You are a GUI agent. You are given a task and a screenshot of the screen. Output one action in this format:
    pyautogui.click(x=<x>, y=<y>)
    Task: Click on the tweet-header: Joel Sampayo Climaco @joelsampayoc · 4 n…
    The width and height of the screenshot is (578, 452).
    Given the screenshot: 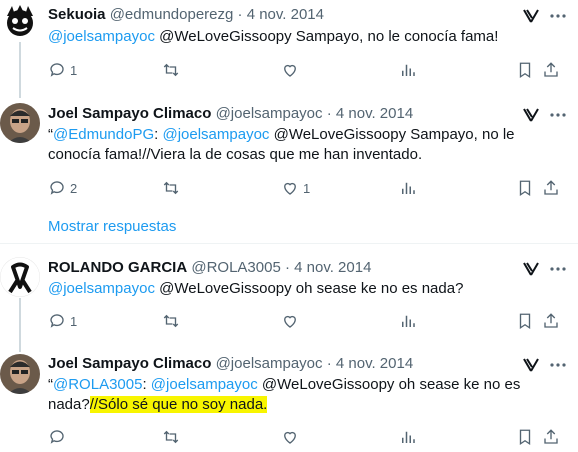 What is the action you would take?
    pyautogui.click(x=230, y=364)
    